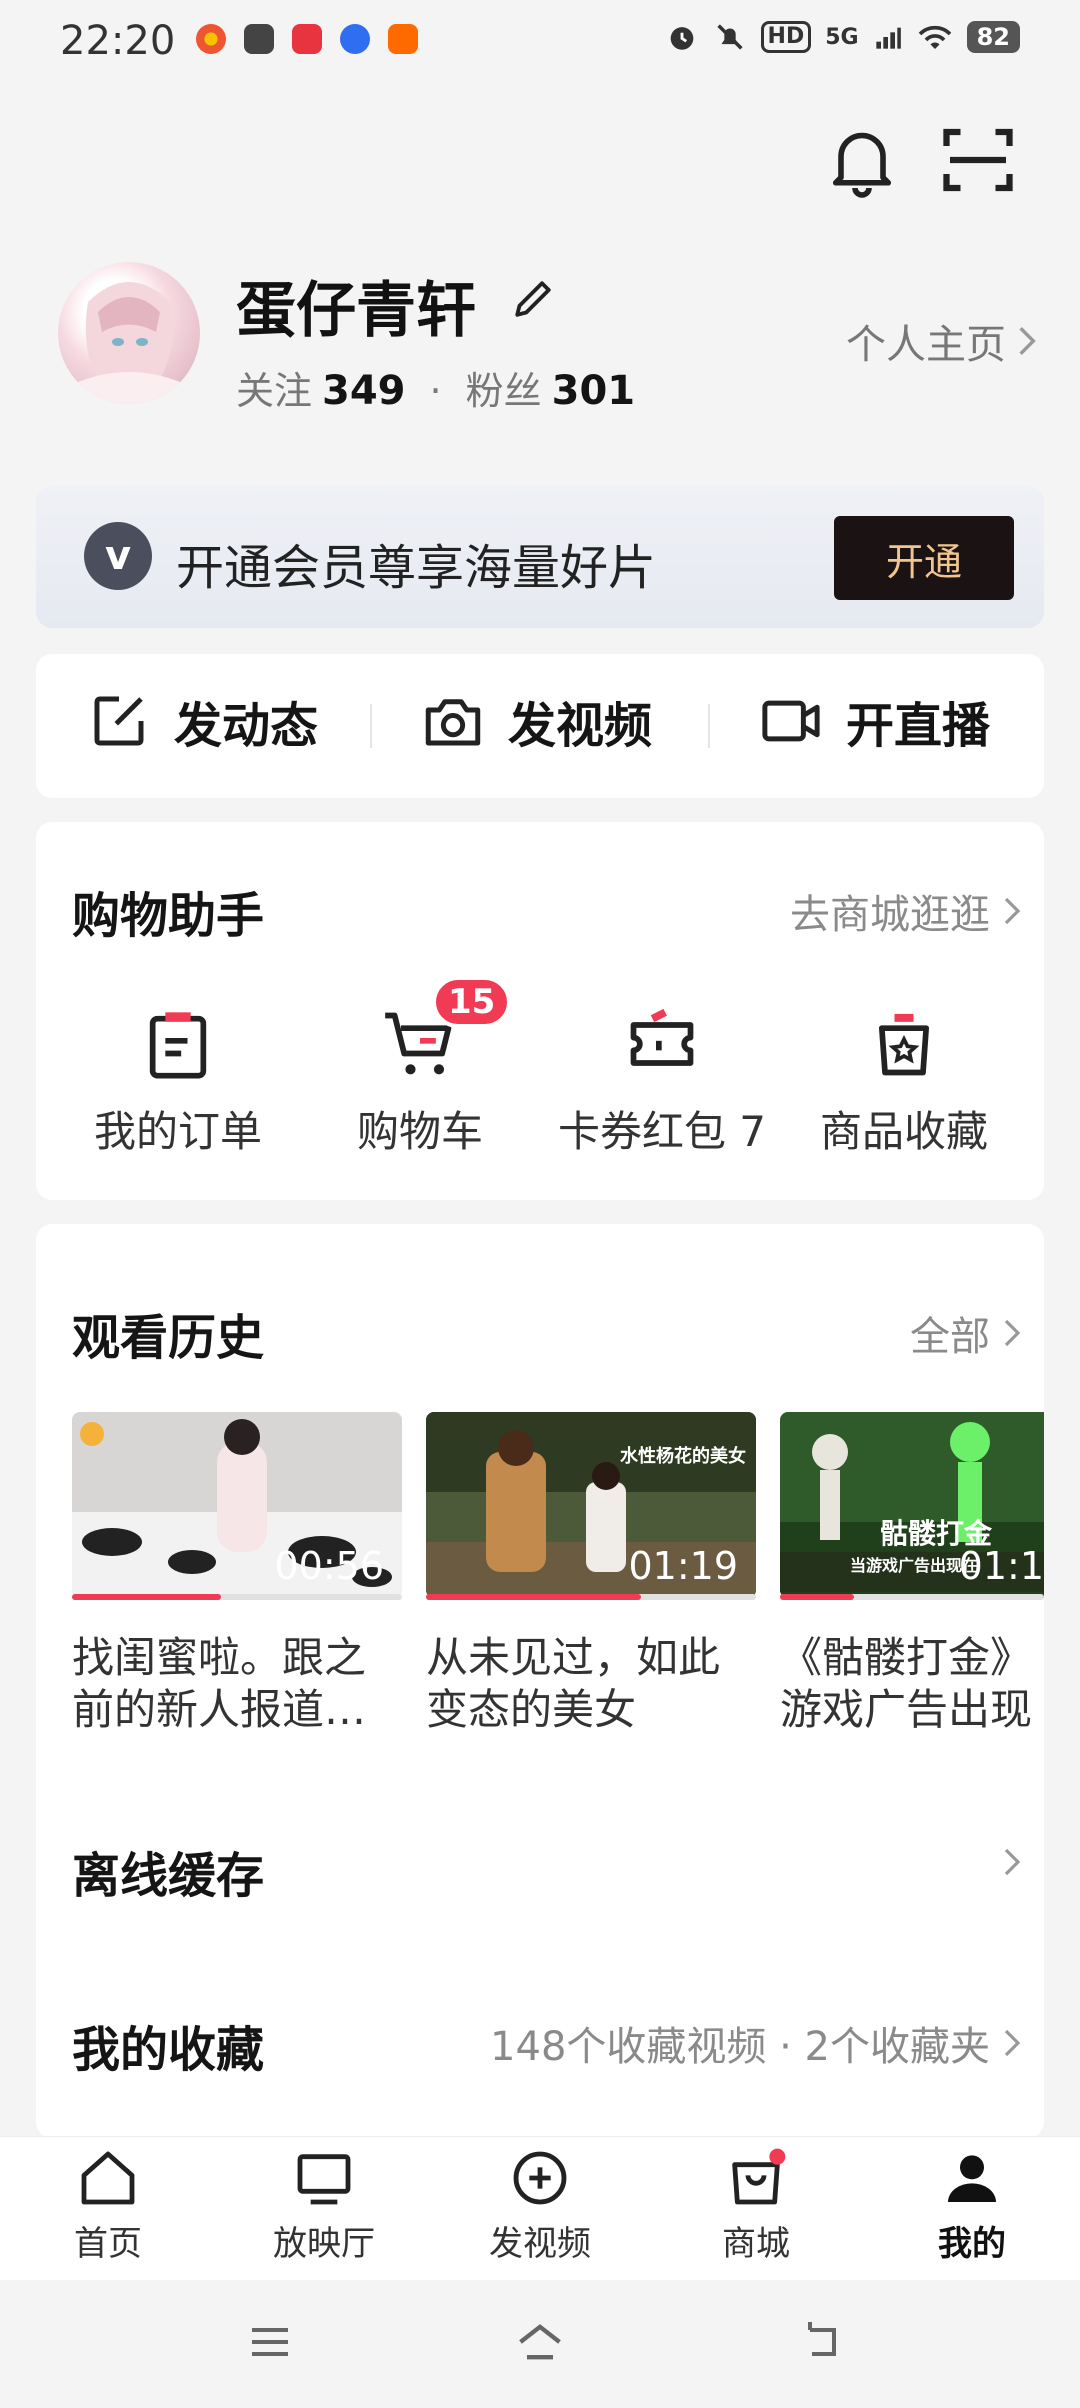 The width and height of the screenshot is (1080, 2408). I want to click on tab-post-video: 发视频, so click(540, 2205).